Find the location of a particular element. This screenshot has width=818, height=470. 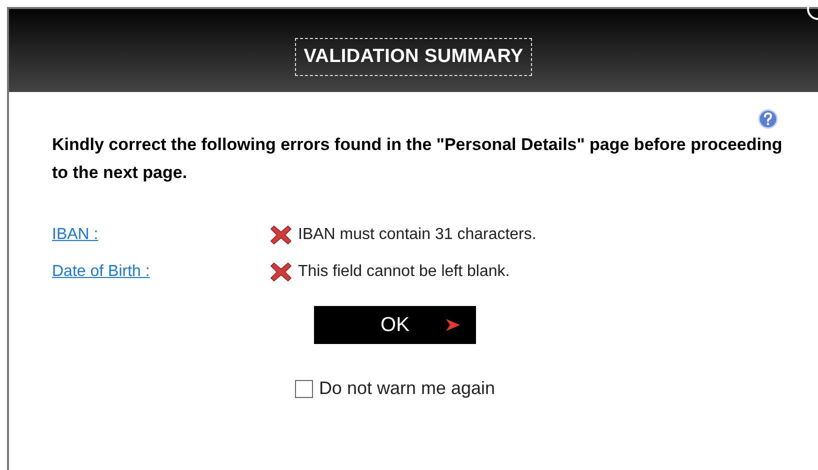

field-link: Date of Birth : is located at coordinates (161, 272).